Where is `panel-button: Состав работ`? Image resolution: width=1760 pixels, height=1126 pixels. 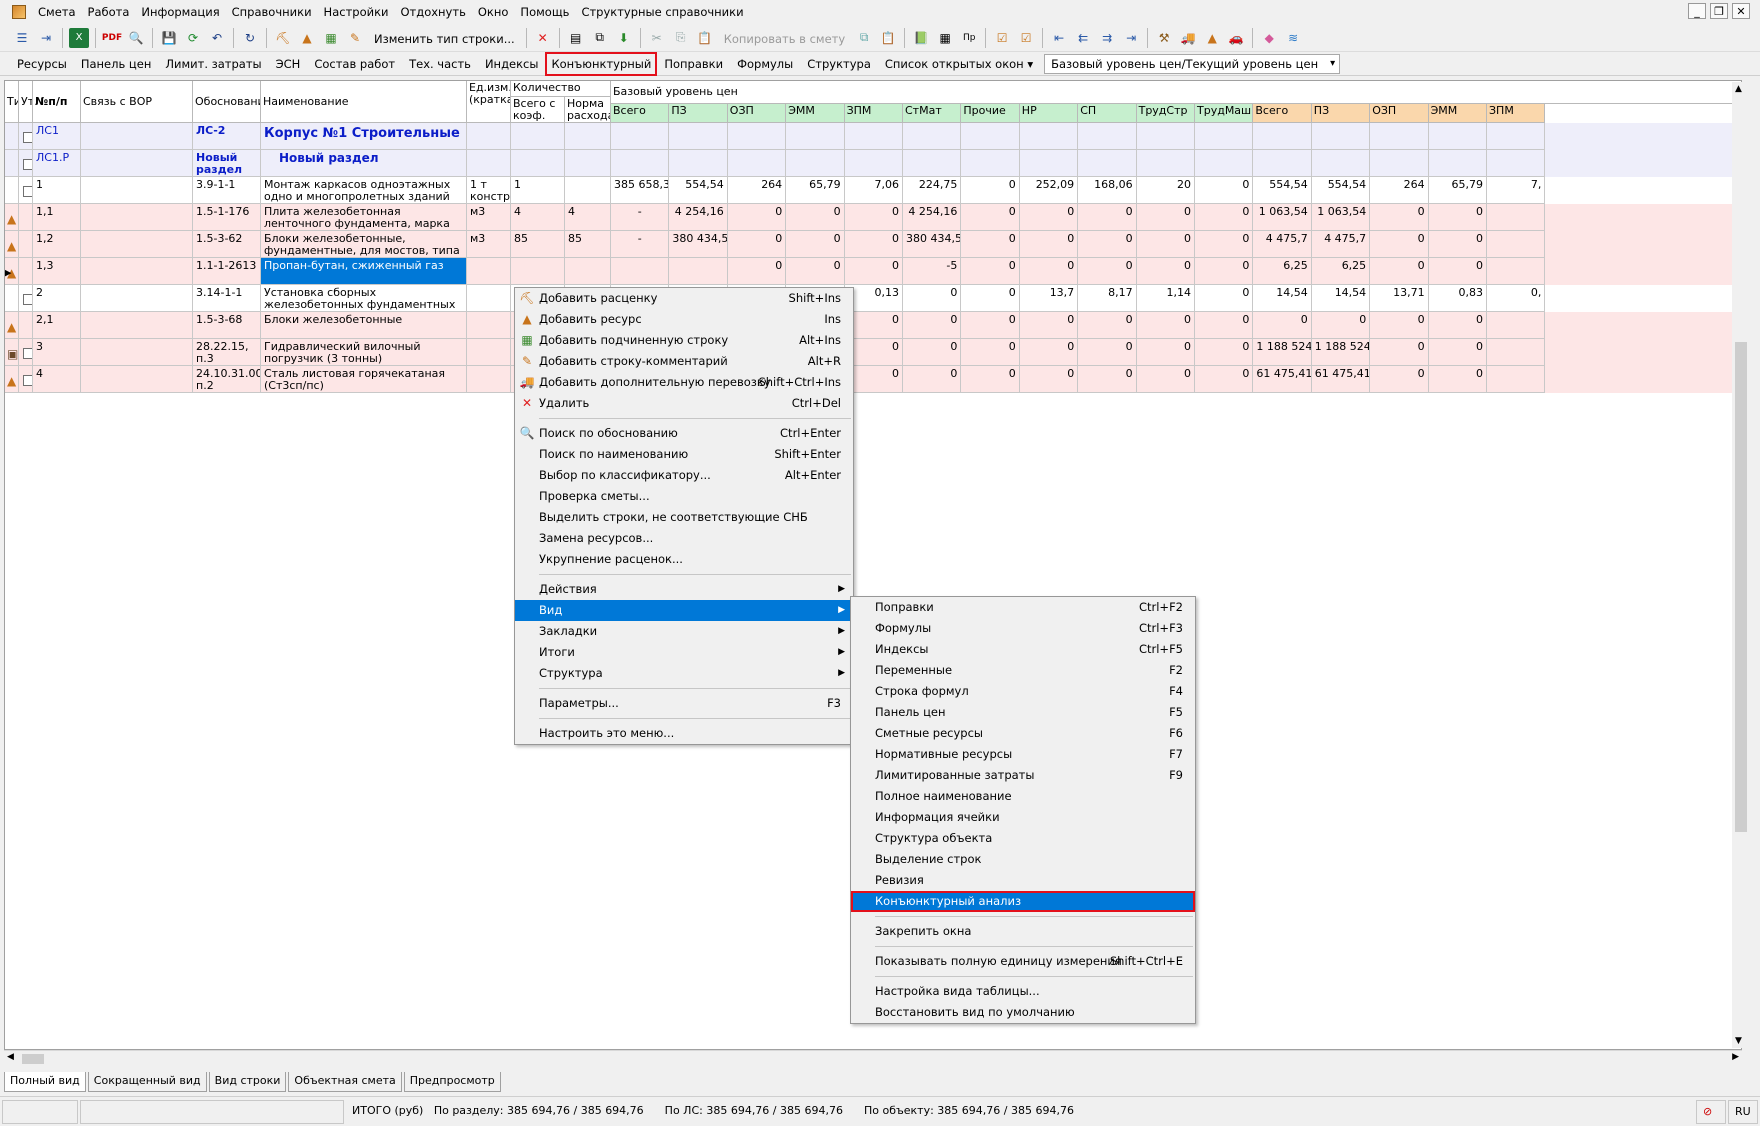 panel-button: Состав работ is located at coordinates (354, 64).